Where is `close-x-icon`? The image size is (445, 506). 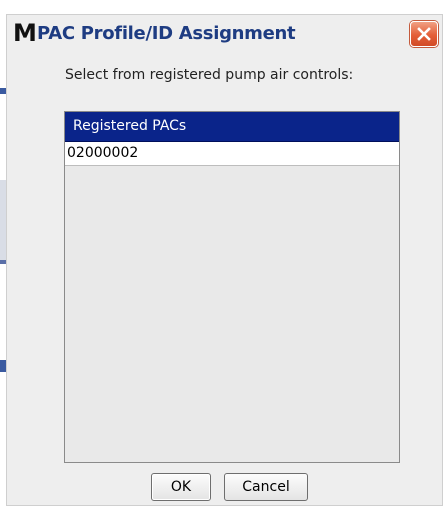 close-x-icon is located at coordinates (424, 34).